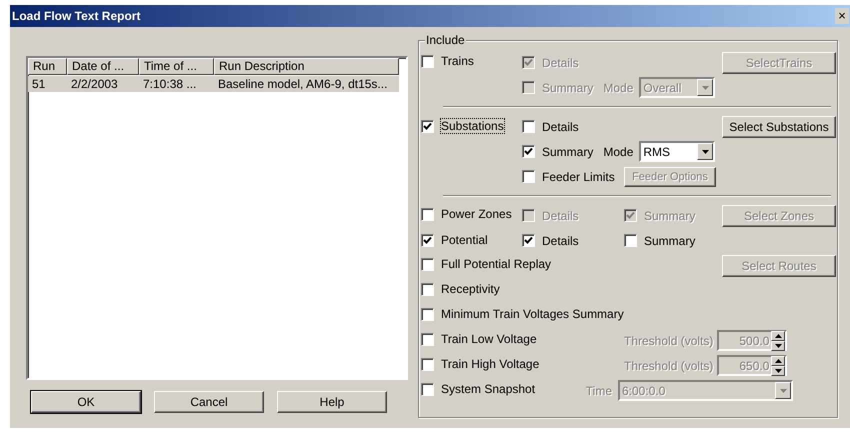  What do you see at coordinates (460, 289) in the screenshot?
I see `checkbox: Receptivity` at bounding box center [460, 289].